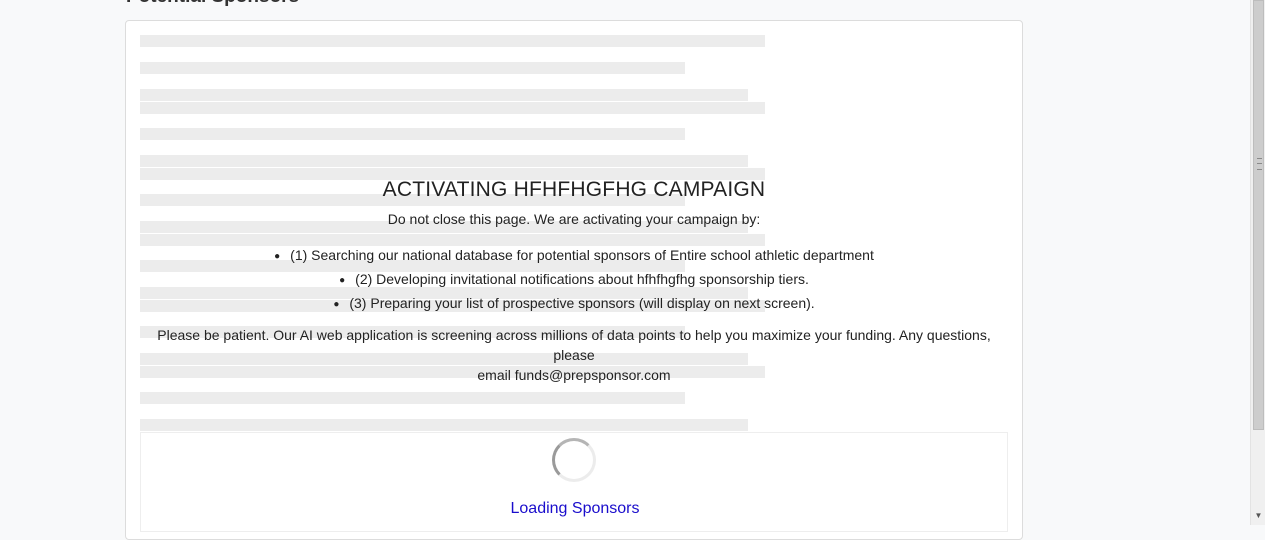  What do you see at coordinates (574, 460) in the screenshot?
I see `loading-spinner-icon` at bounding box center [574, 460].